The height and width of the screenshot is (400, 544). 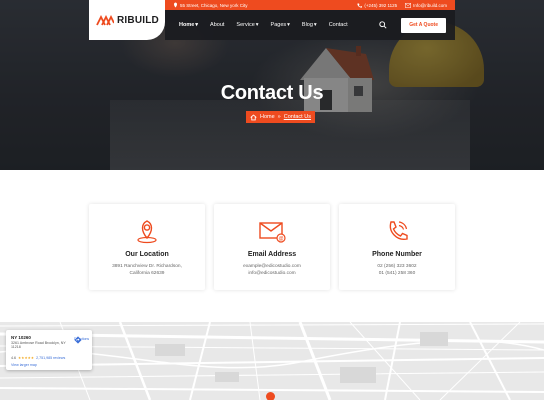 I want to click on home-icon, so click(x=253, y=116).